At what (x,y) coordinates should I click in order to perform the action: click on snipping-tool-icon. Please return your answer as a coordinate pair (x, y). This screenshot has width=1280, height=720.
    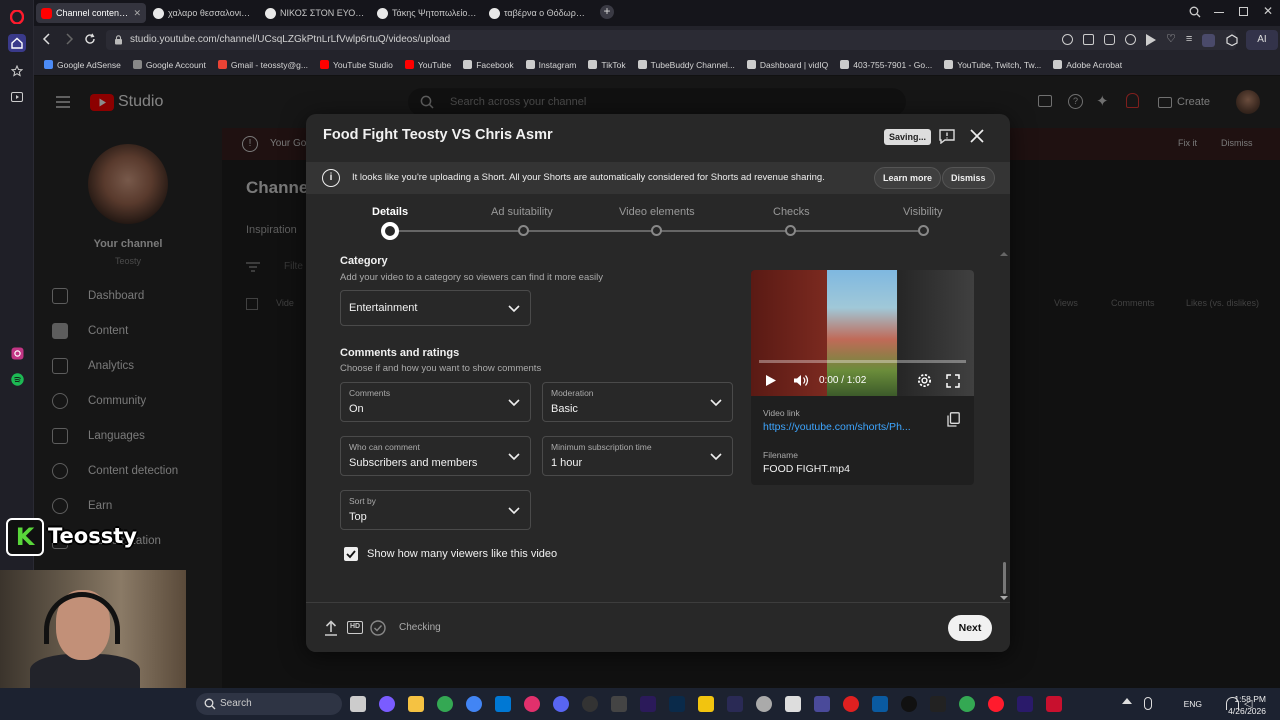
    Looking at the image, I should click on (793, 704).